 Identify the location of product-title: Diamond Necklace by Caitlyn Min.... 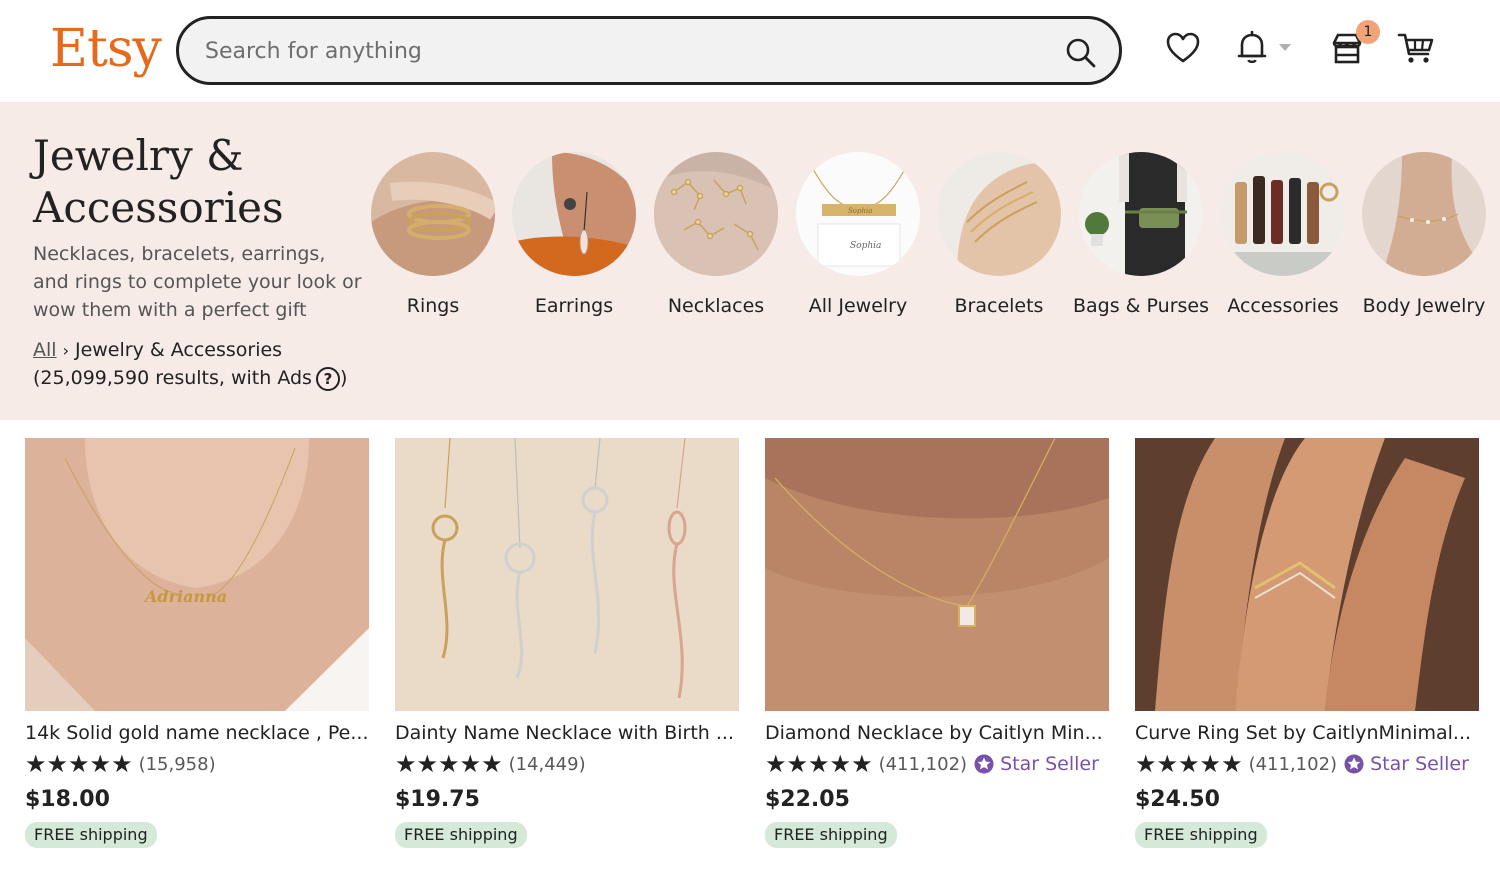
(937, 733).